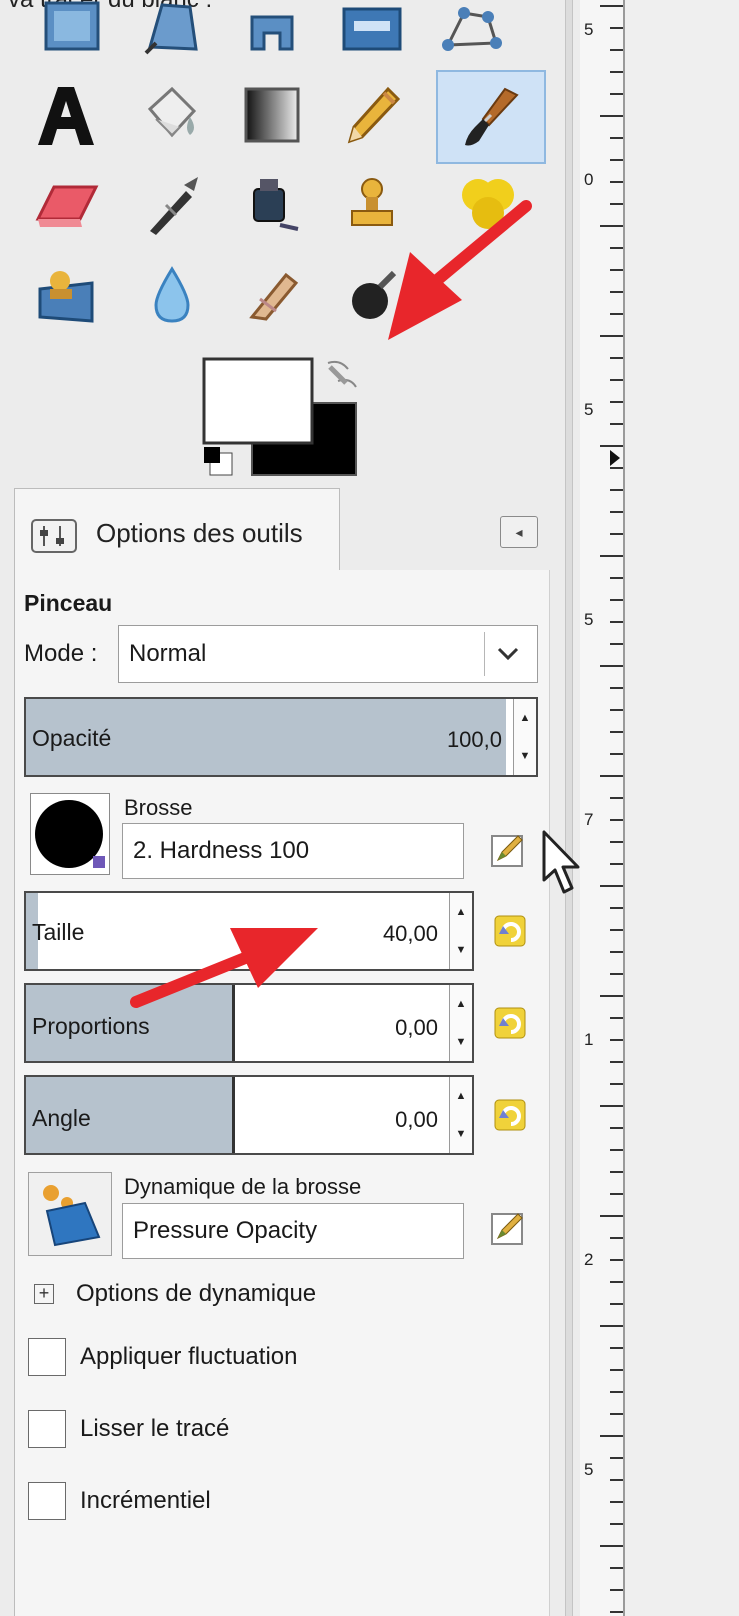 The height and width of the screenshot is (1616, 739). Describe the element at coordinates (372, 115) in the screenshot. I see `pencil-tool-icon` at that location.